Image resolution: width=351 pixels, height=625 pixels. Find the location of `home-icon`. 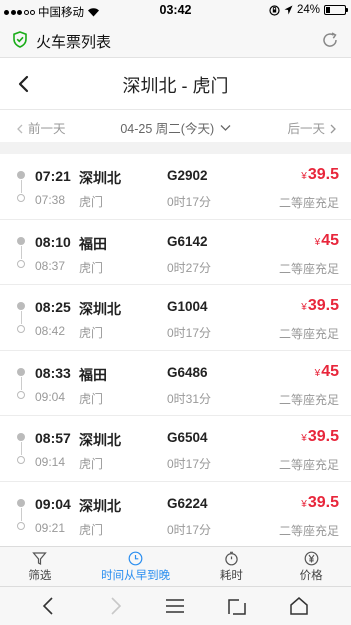

home-icon is located at coordinates (299, 606).